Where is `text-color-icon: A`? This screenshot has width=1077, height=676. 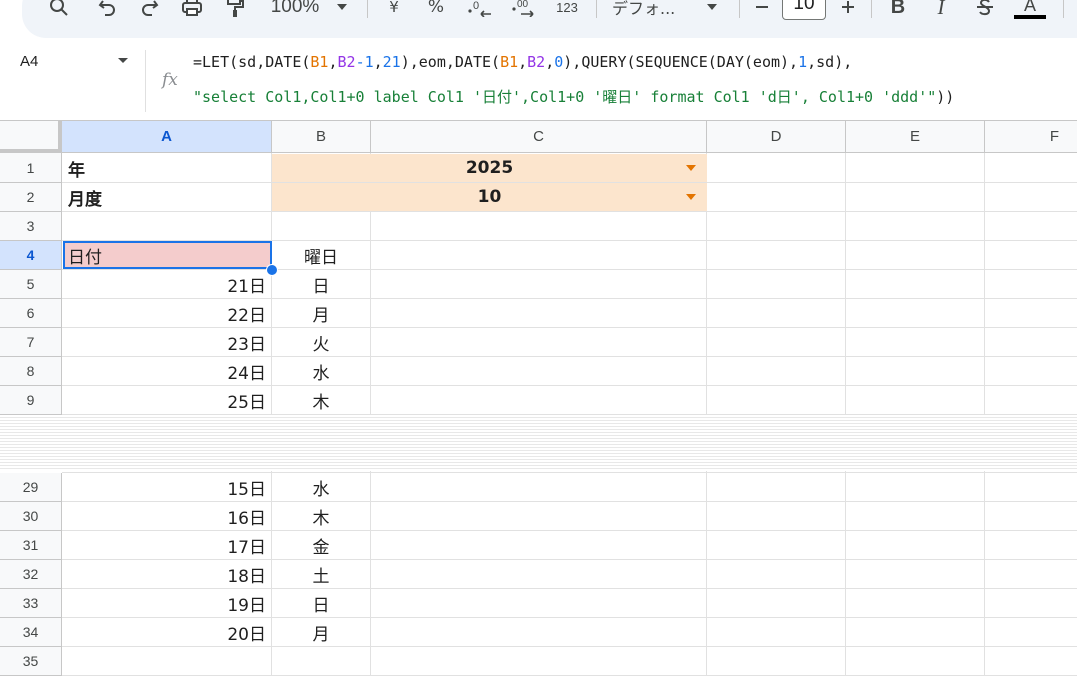
text-color-icon: A is located at coordinates (1030, 10).